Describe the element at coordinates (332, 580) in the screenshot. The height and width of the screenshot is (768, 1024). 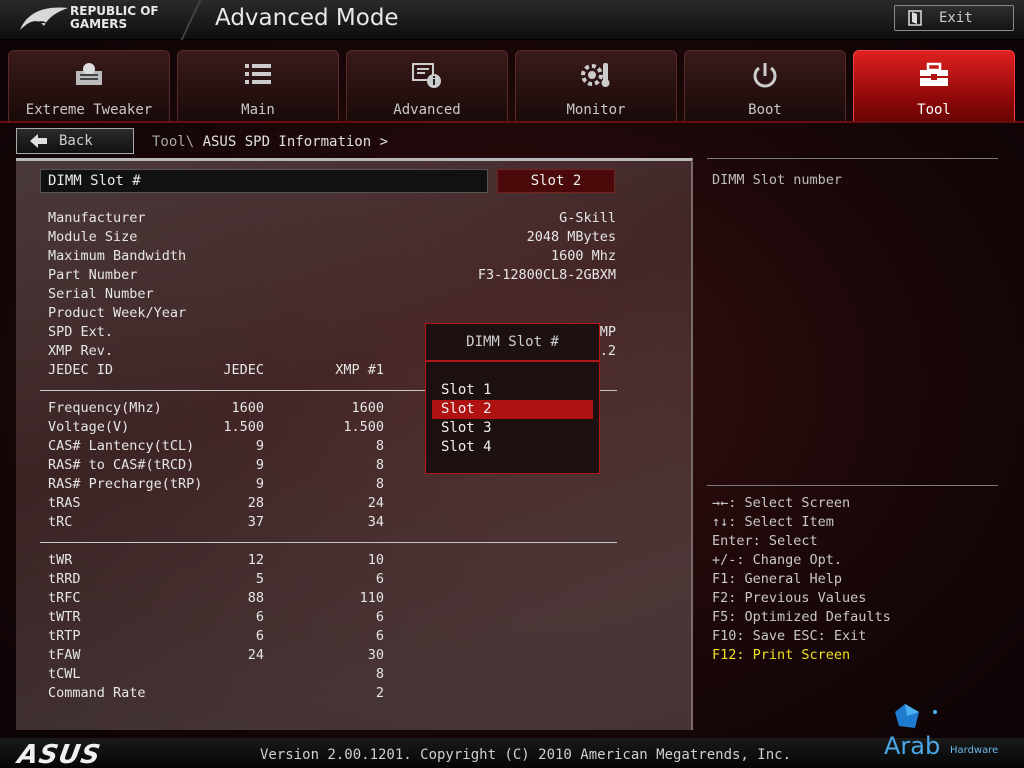
I see `timing-row: tRRD 5 6` at that location.